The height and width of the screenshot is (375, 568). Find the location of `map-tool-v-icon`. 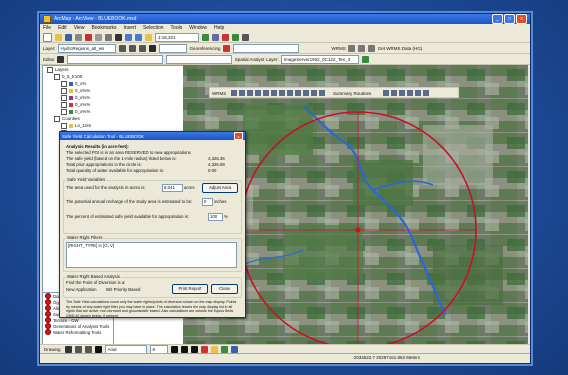

map-tool-v-icon is located at coordinates (314, 93).